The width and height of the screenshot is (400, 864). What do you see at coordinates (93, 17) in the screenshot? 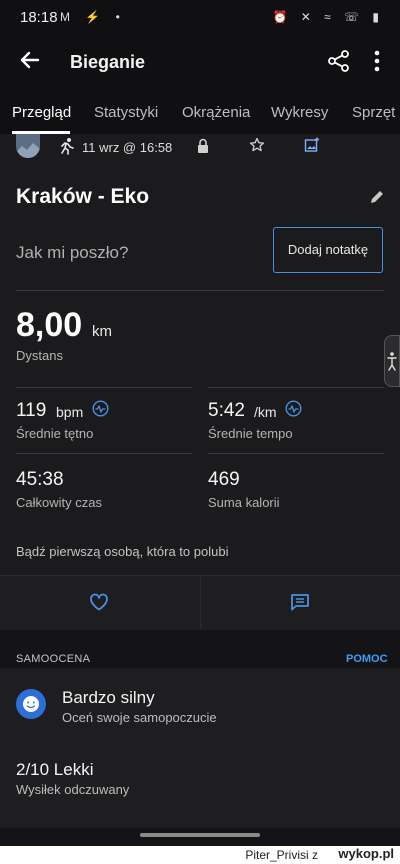
I see `status-notification-icons: M ⚡ •` at bounding box center [93, 17].